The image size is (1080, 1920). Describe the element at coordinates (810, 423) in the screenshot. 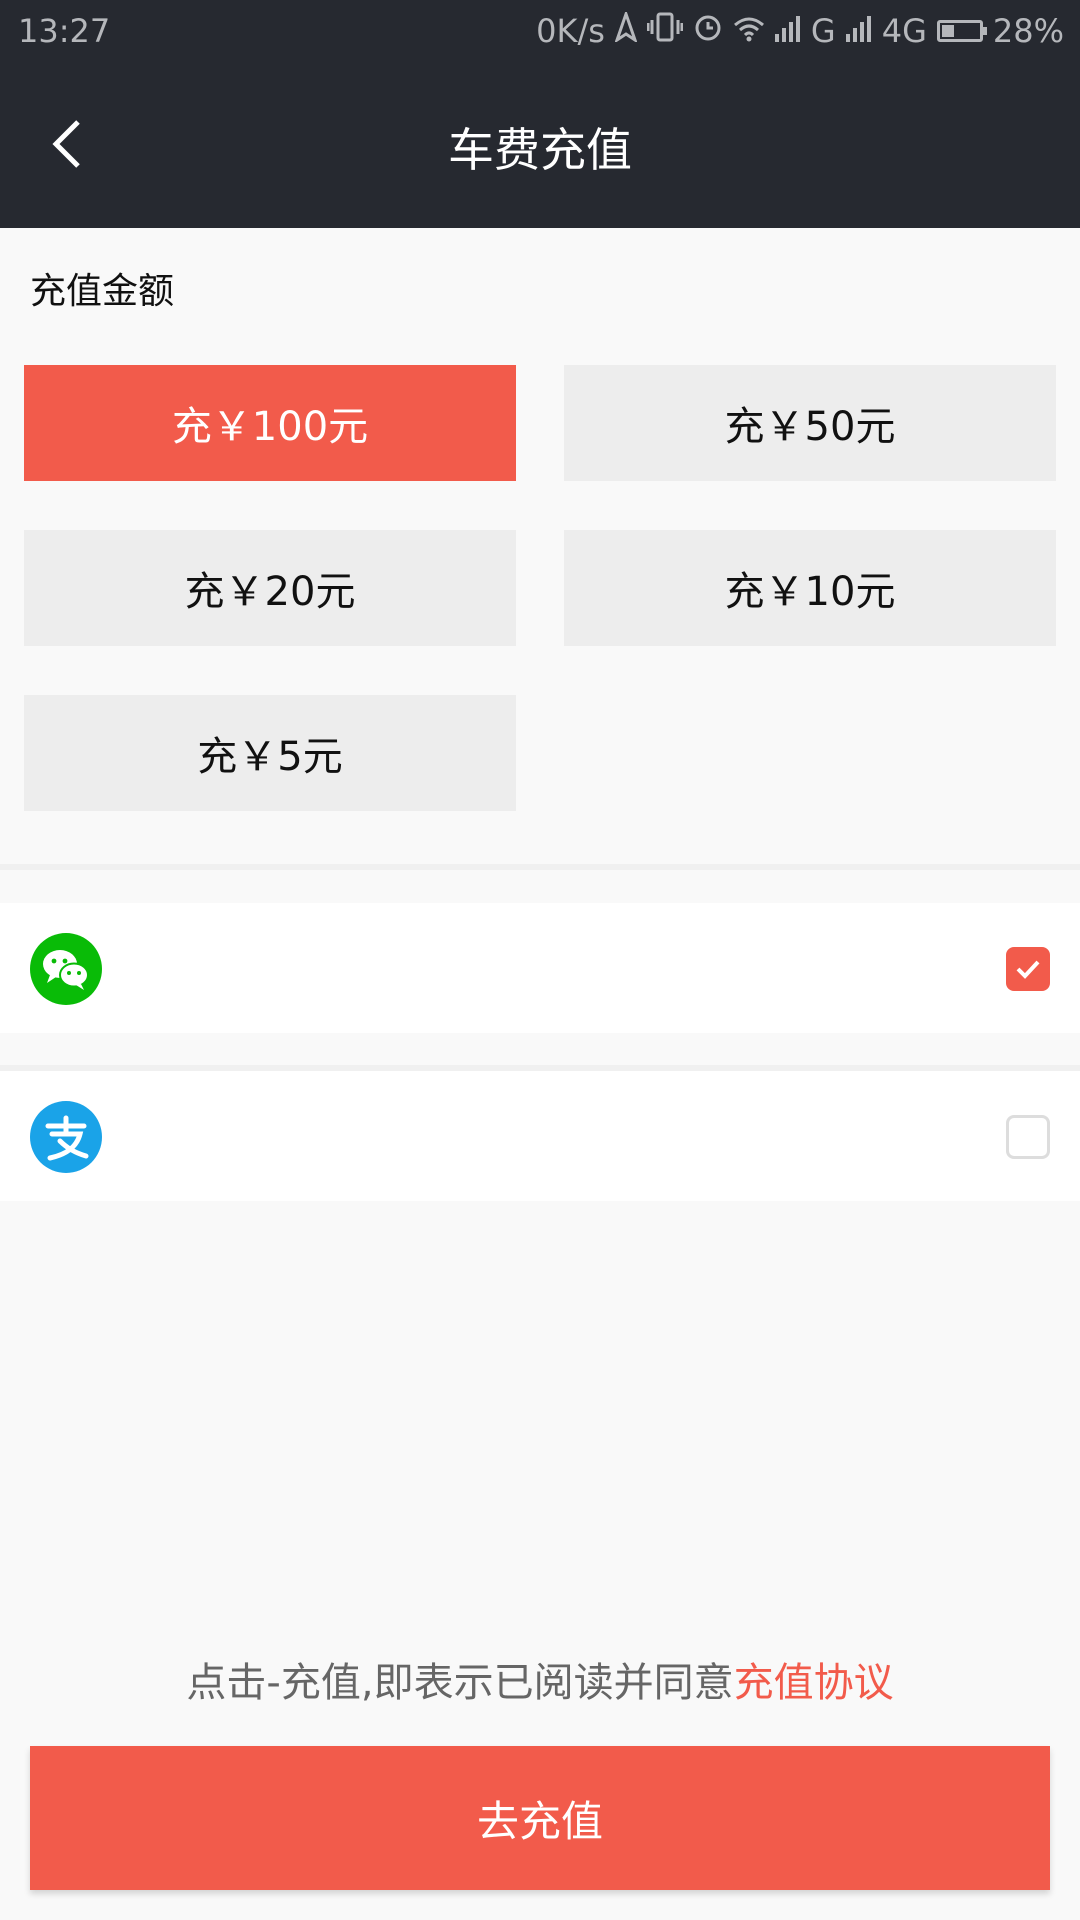

I see `amount-option-50: 充￥50元` at that location.